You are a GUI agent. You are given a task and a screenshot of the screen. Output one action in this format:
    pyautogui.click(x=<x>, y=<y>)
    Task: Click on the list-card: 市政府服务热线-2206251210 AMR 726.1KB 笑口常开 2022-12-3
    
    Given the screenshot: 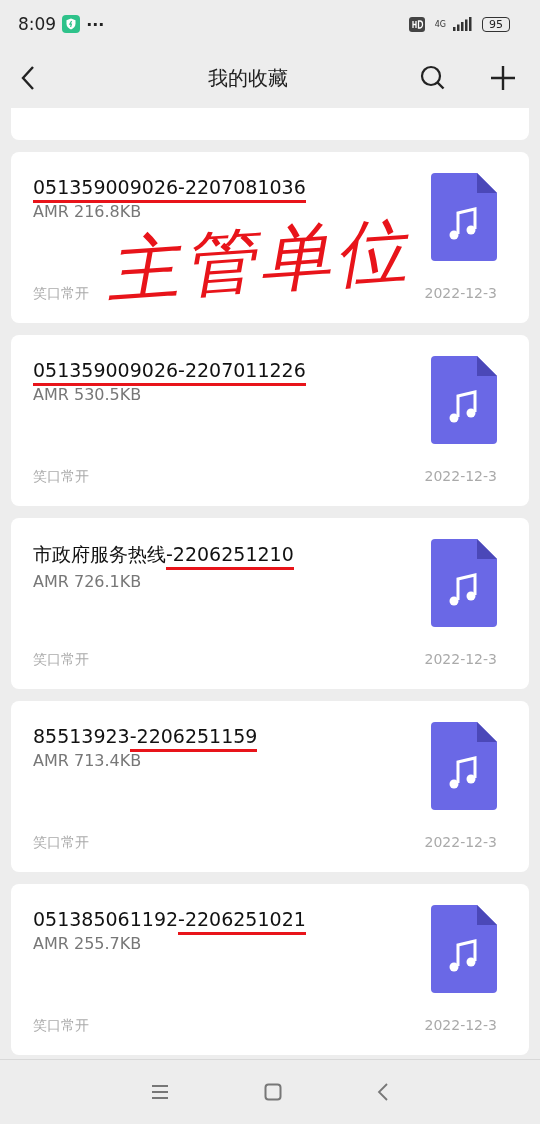 What is the action you would take?
    pyautogui.click(x=270, y=603)
    